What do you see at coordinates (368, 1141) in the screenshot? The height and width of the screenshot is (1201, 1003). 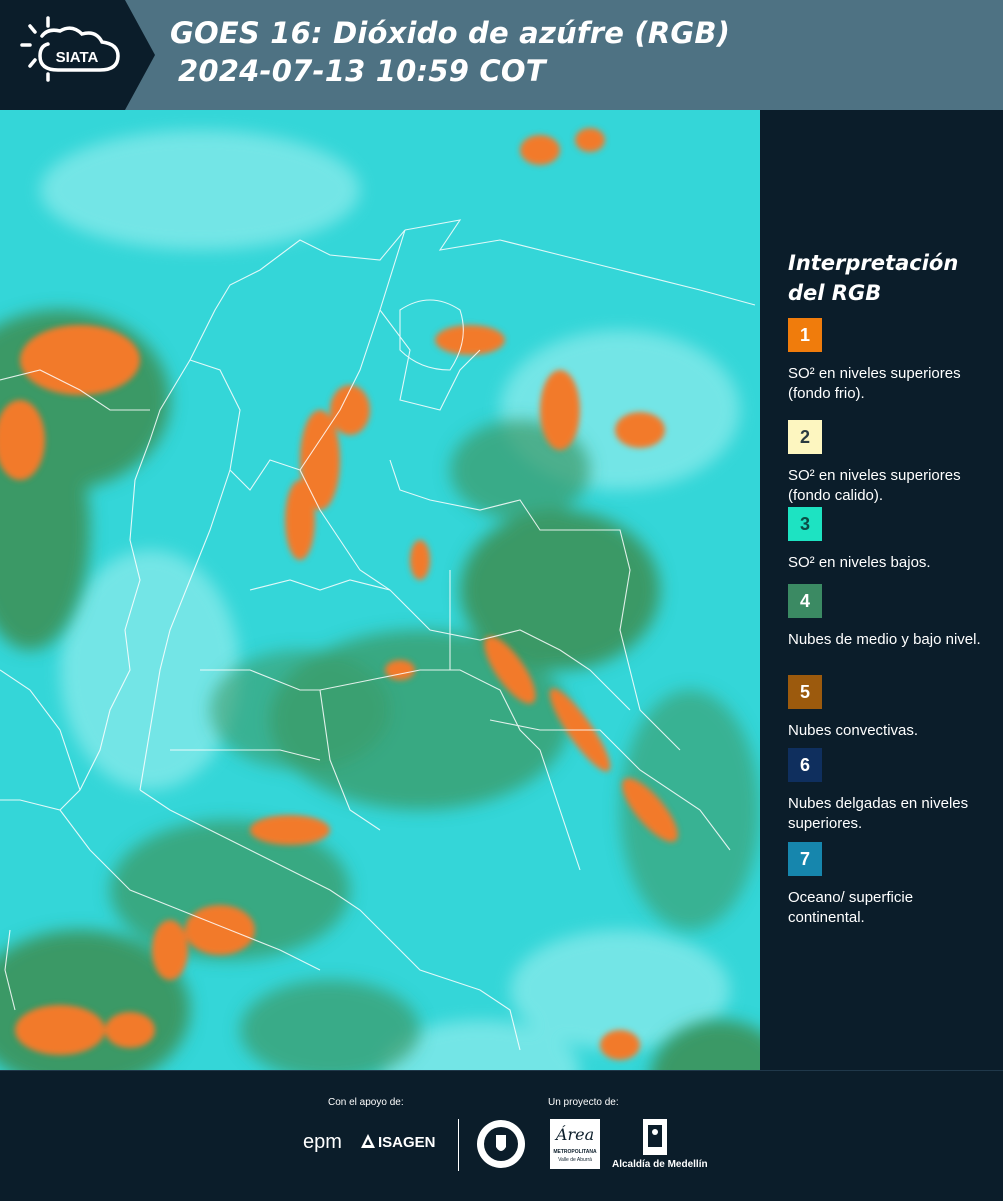 I see `isagen-icon` at bounding box center [368, 1141].